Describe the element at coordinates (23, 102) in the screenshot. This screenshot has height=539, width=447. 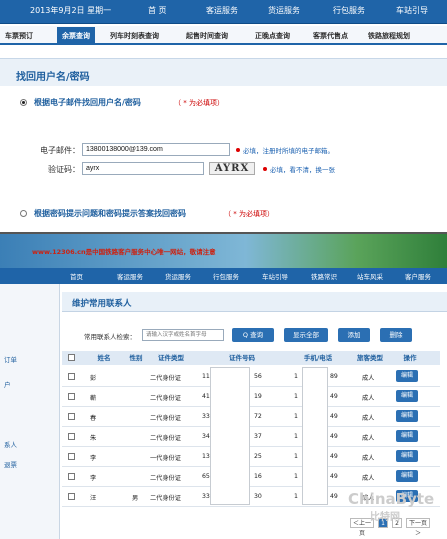
I see `option-email-radio` at that location.